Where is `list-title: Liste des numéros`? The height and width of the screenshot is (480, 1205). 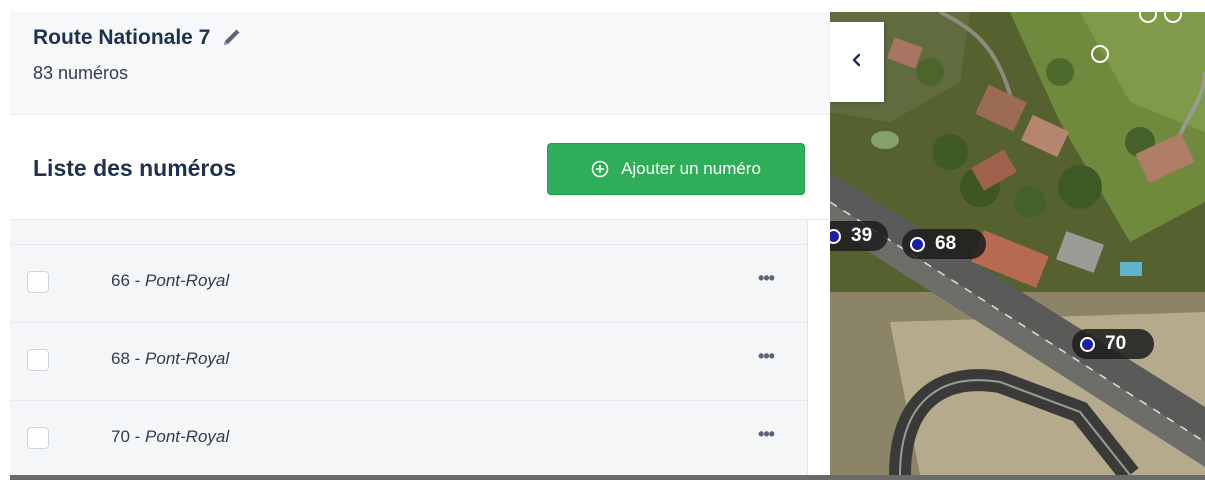 list-title: Liste des numéros is located at coordinates (135, 168).